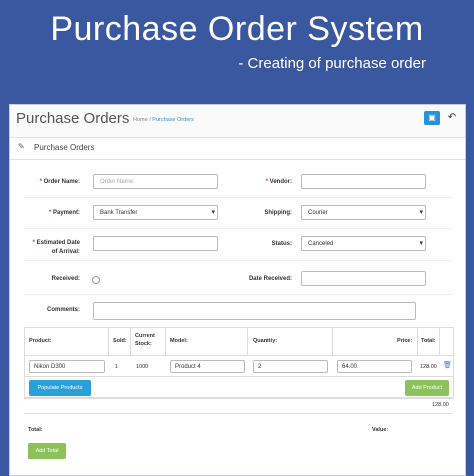 The height and width of the screenshot is (476, 474). Describe the element at coordinates (321, 244) in the screenshot. I see `status-selected-value: Canceled` at that location.